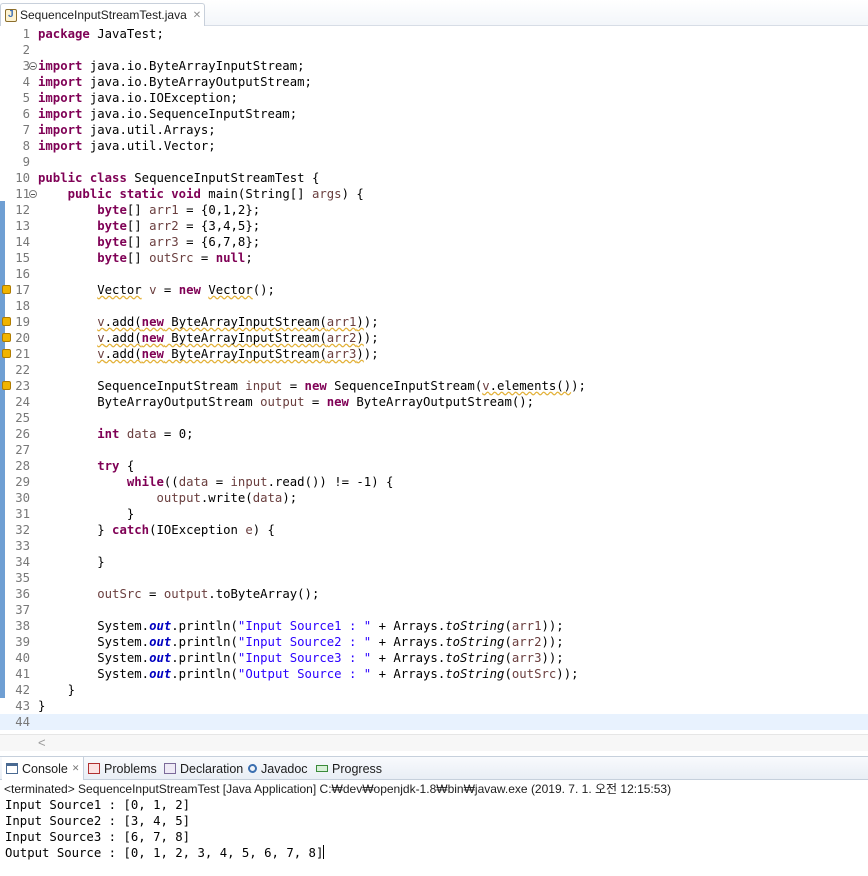 The height and width of the screenshot is (876, 868). I want to click on code-line: 37, so click(434, 610).